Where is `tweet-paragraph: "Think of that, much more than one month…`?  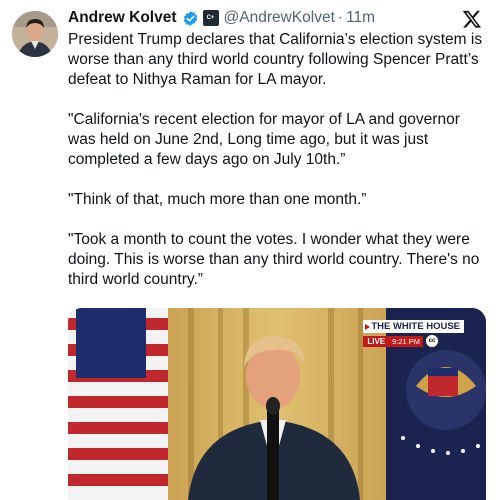
tweet-paragraph: "Think of that, much more than one month… is located at coordinates (217, 199).